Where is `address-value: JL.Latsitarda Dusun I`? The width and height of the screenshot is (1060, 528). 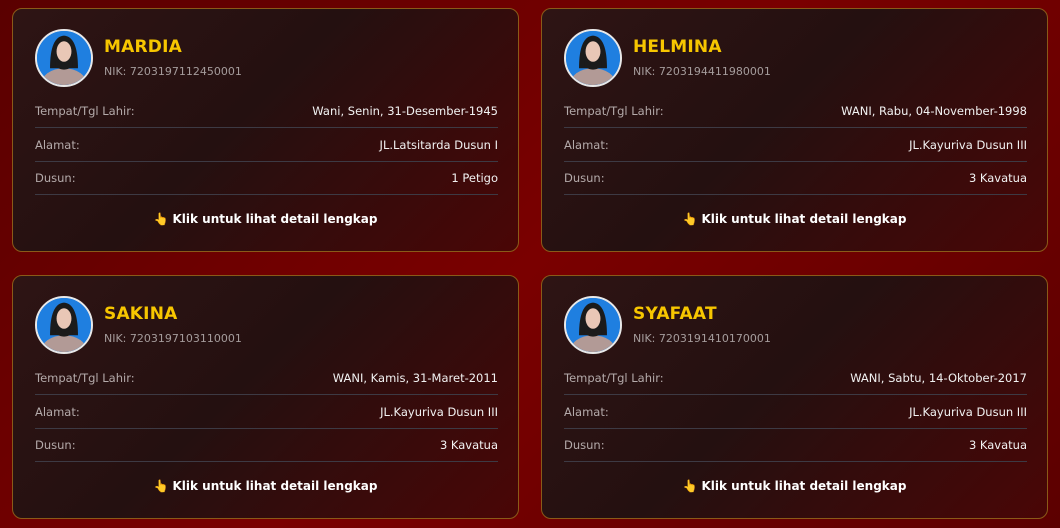 address-value: JL.Latsitarda Dusun I is located at coordinates (438, 144).